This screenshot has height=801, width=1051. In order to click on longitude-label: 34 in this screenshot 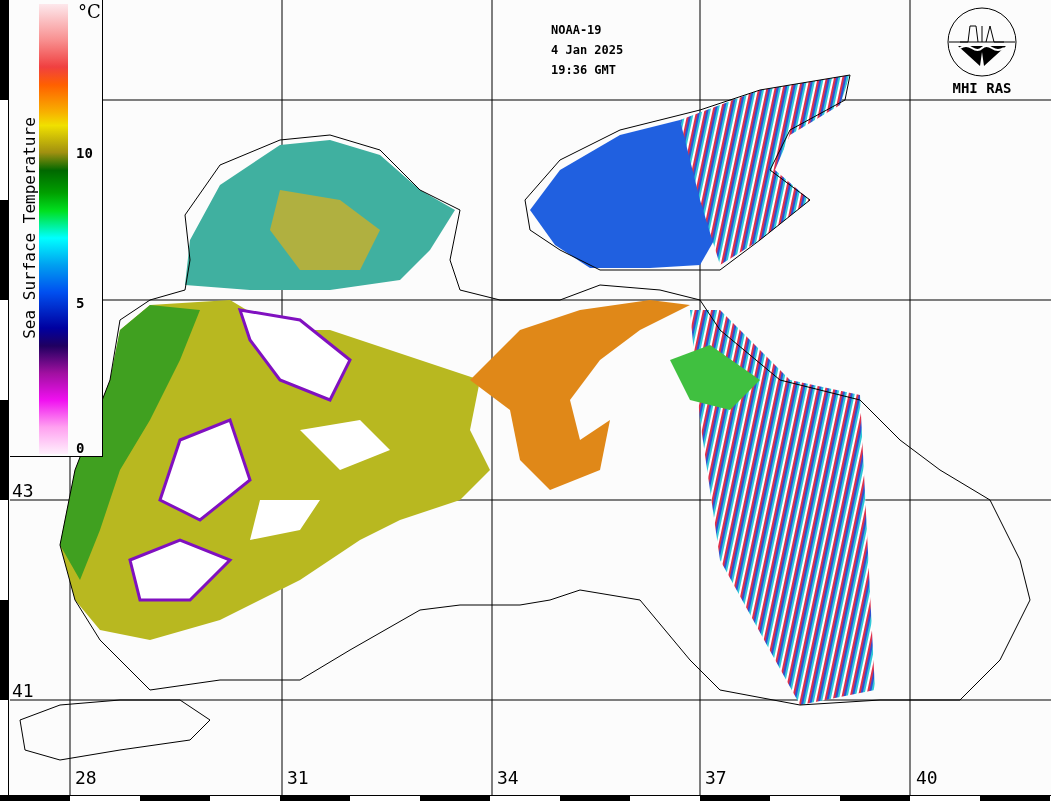, I will do `click(508, 778)`.